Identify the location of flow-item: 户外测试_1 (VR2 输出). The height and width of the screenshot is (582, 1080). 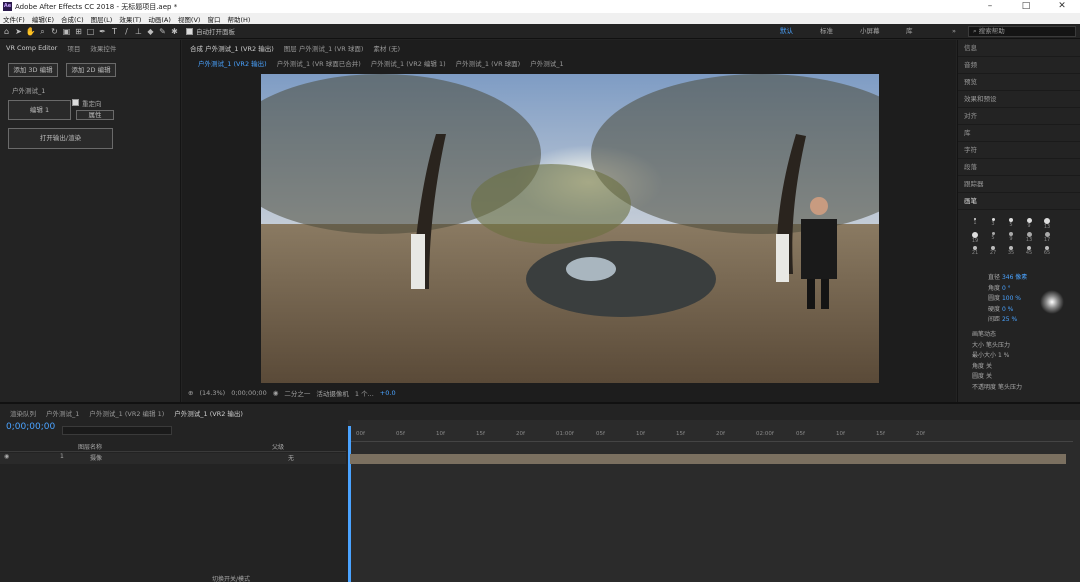
(232, 63).